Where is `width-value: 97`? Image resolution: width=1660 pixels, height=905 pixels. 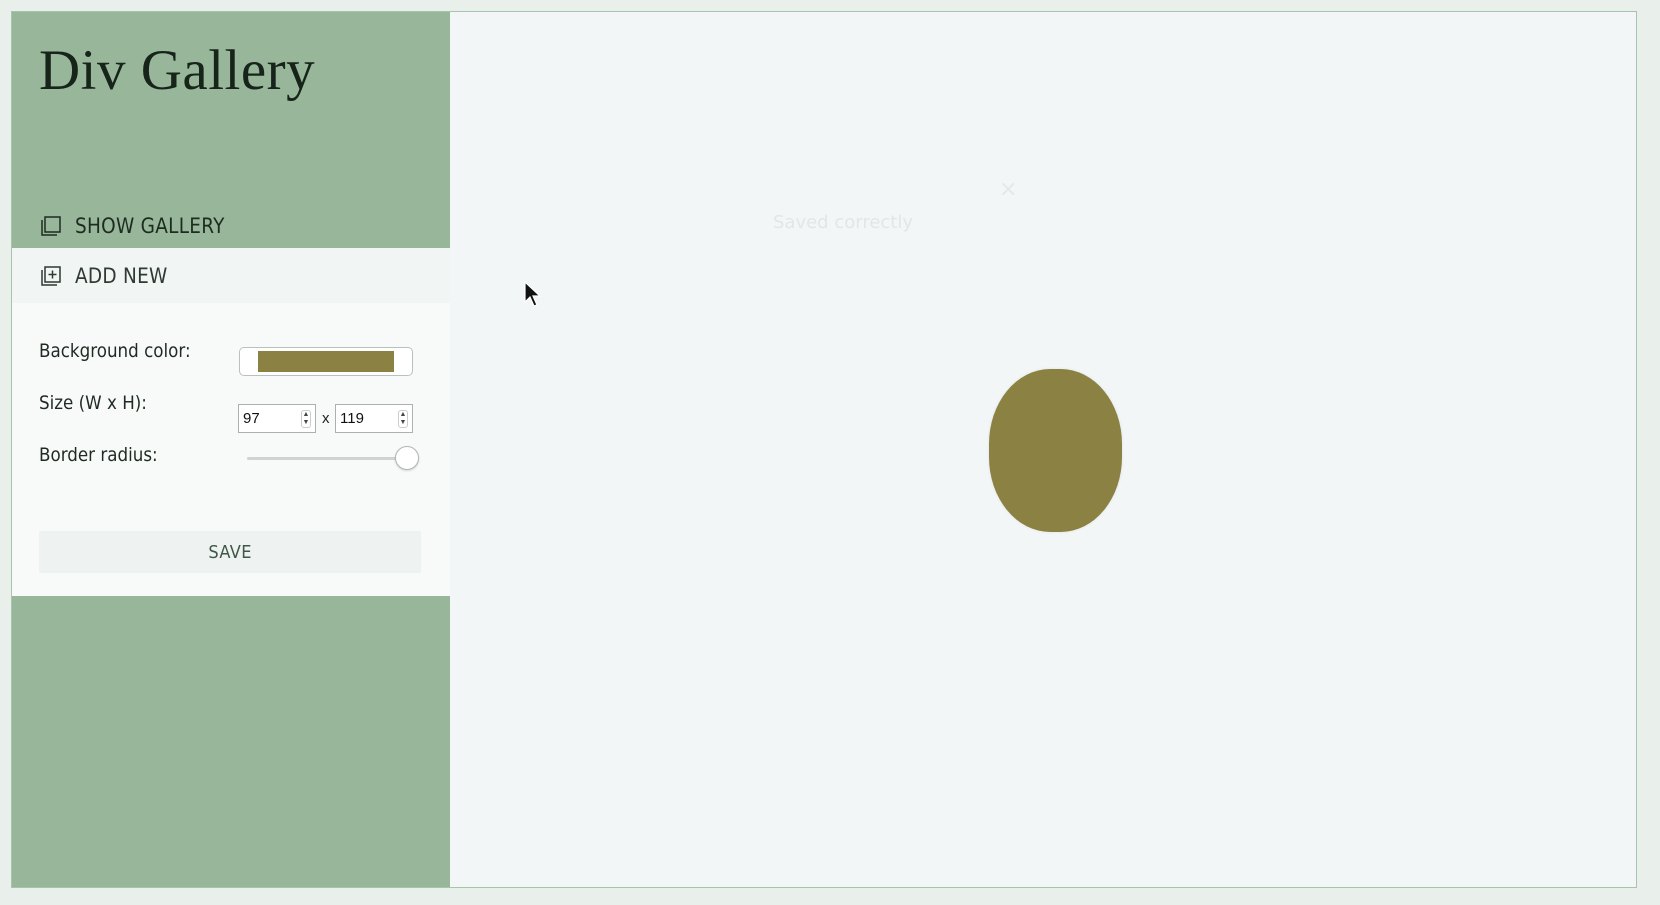
width-value: 97 is located at coordinates (251, 418).